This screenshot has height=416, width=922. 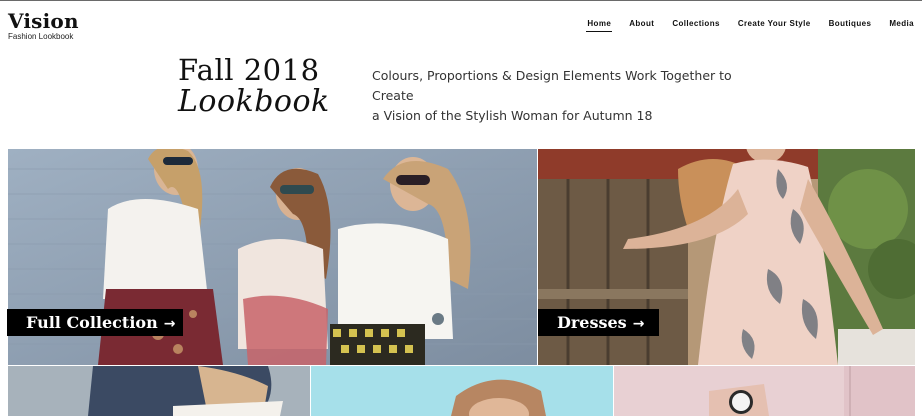 I want to click on full-collection-button: Full Collection →, so click(x=95, y=322).